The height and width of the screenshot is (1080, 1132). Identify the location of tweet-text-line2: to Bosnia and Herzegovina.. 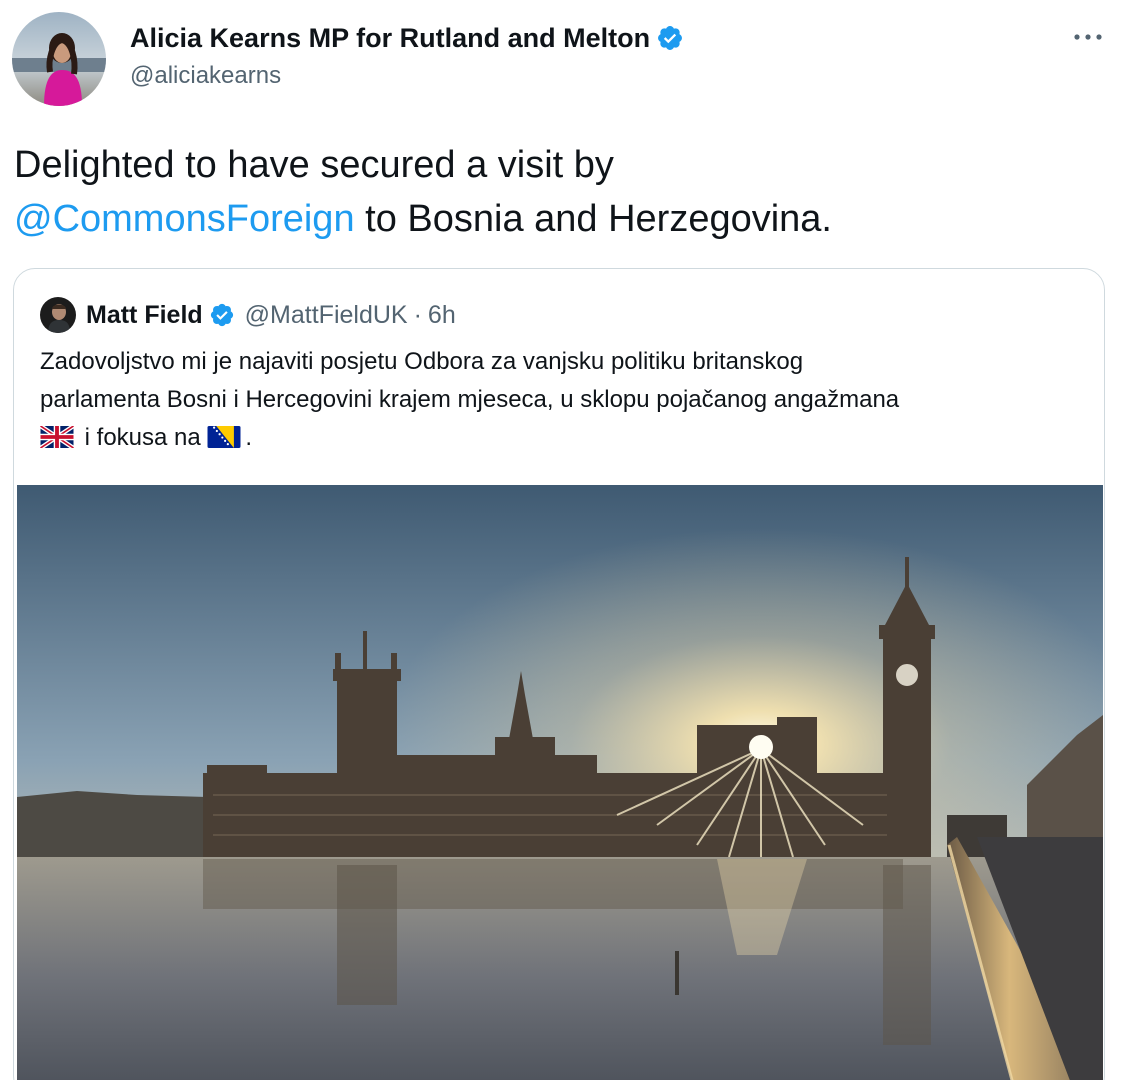
(593, 219).